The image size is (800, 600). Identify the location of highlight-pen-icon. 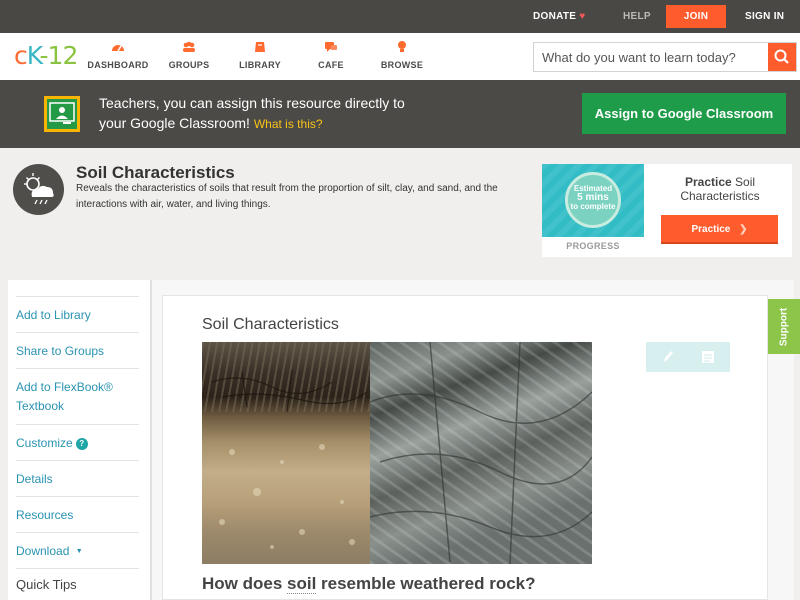
(668, 357).